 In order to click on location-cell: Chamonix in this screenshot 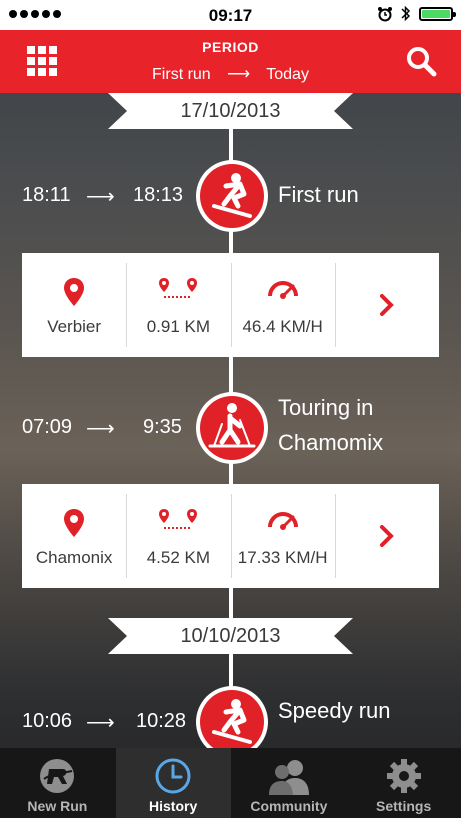, I will do `click(74, 536)`.